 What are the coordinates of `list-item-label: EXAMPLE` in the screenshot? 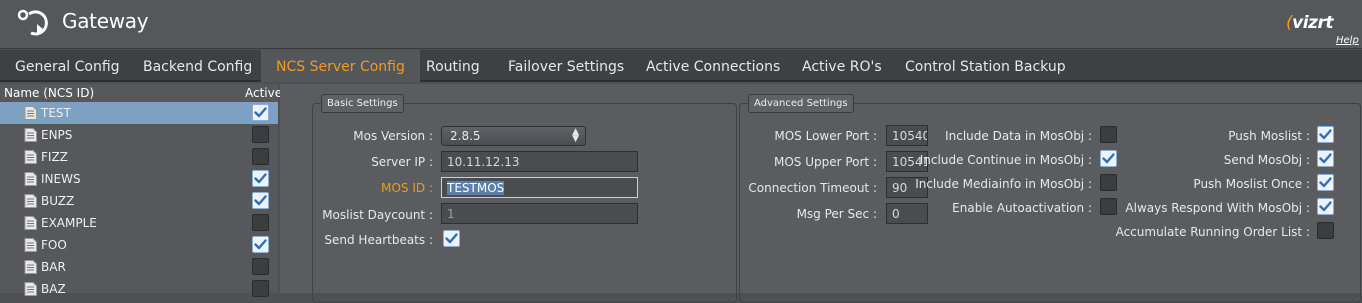 It's located at (69, 223).